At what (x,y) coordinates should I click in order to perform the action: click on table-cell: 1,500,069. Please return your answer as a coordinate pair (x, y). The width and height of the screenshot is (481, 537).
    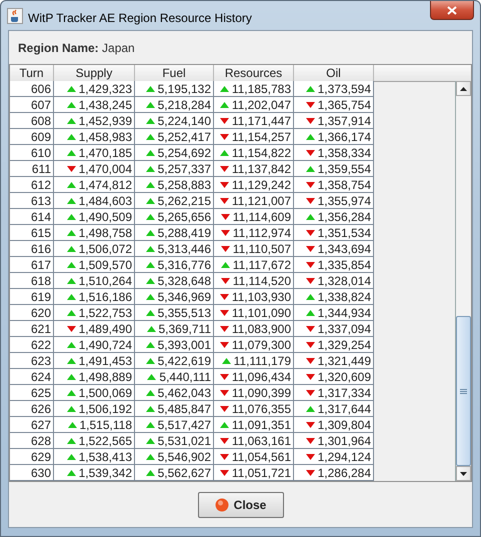
    Looking at the image, I should click on (105, 393).